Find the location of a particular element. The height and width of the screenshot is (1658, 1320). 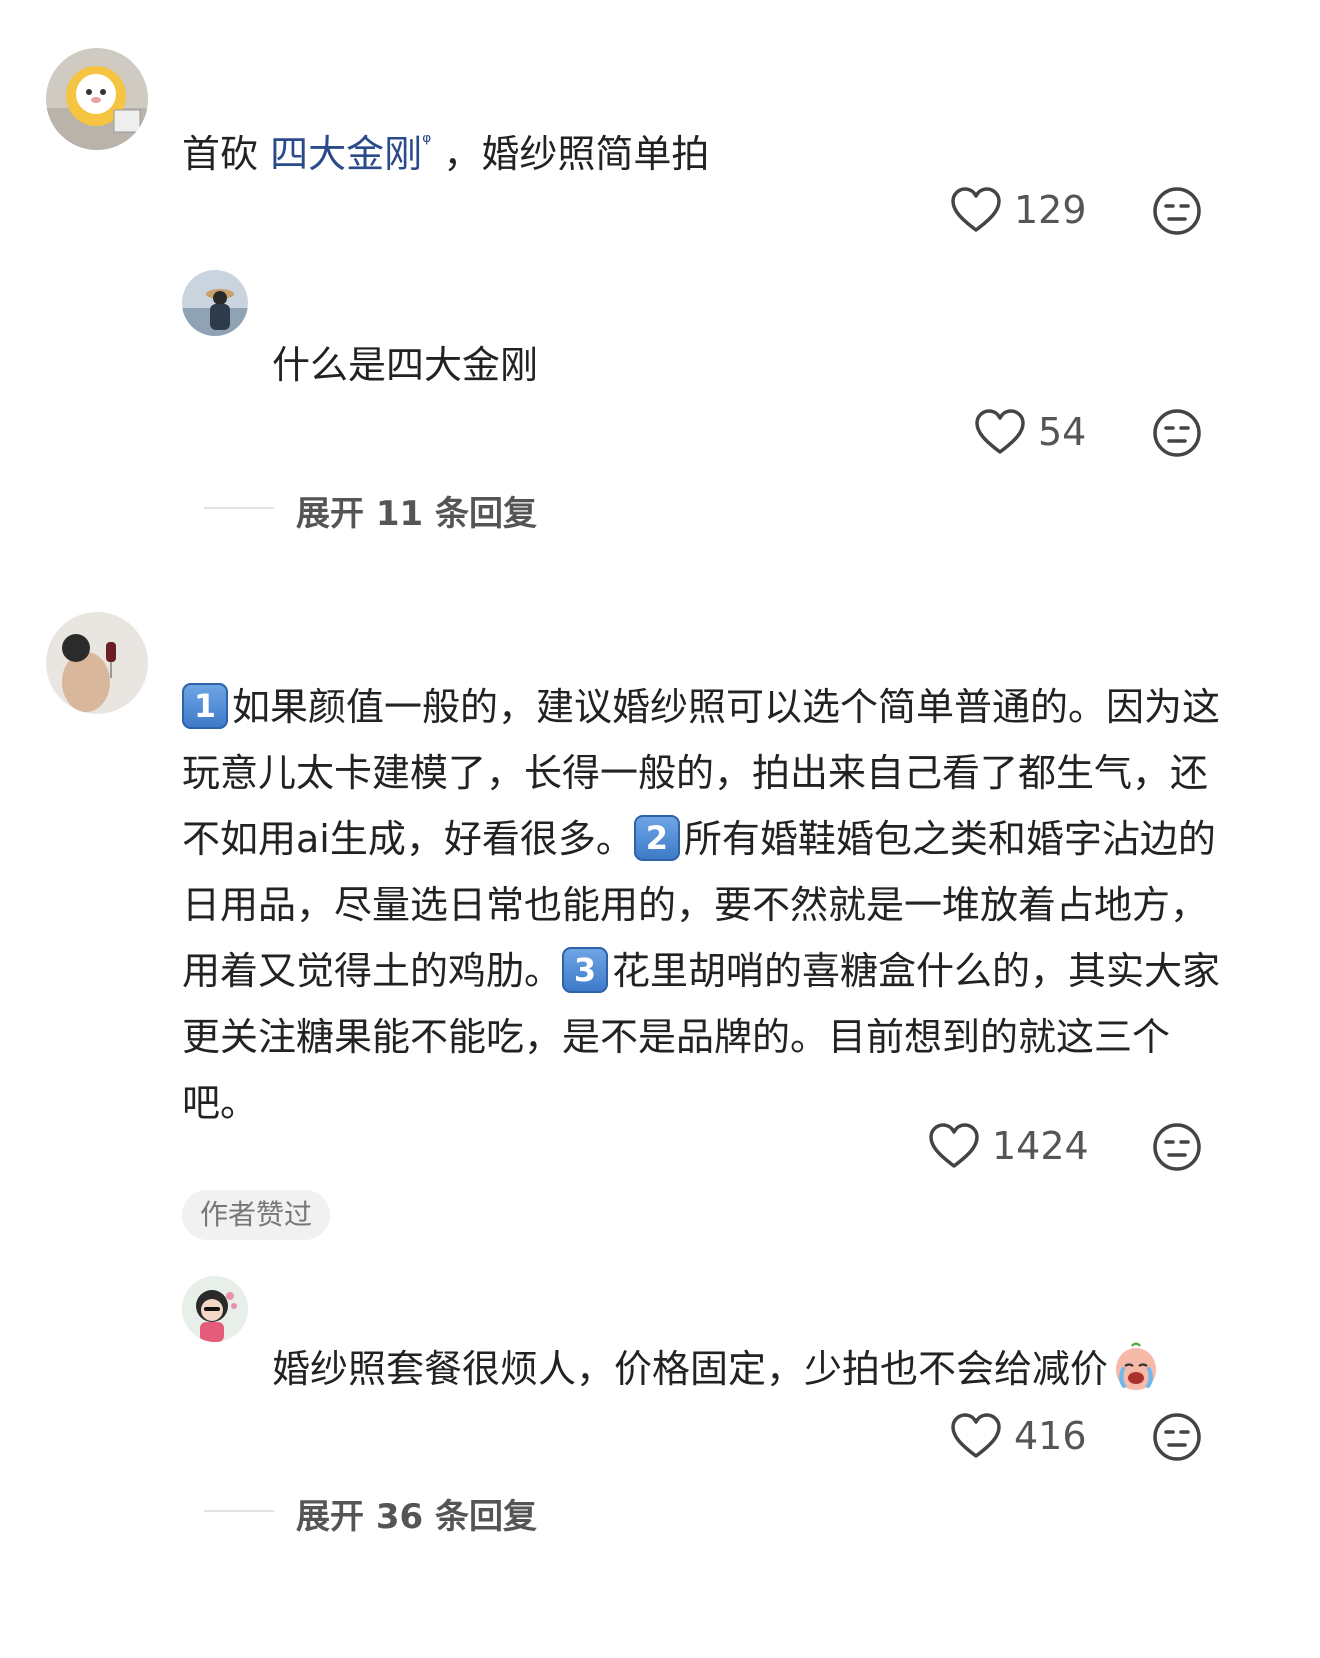

number-2-emoji: 2 is located at coordinates (656, 838).